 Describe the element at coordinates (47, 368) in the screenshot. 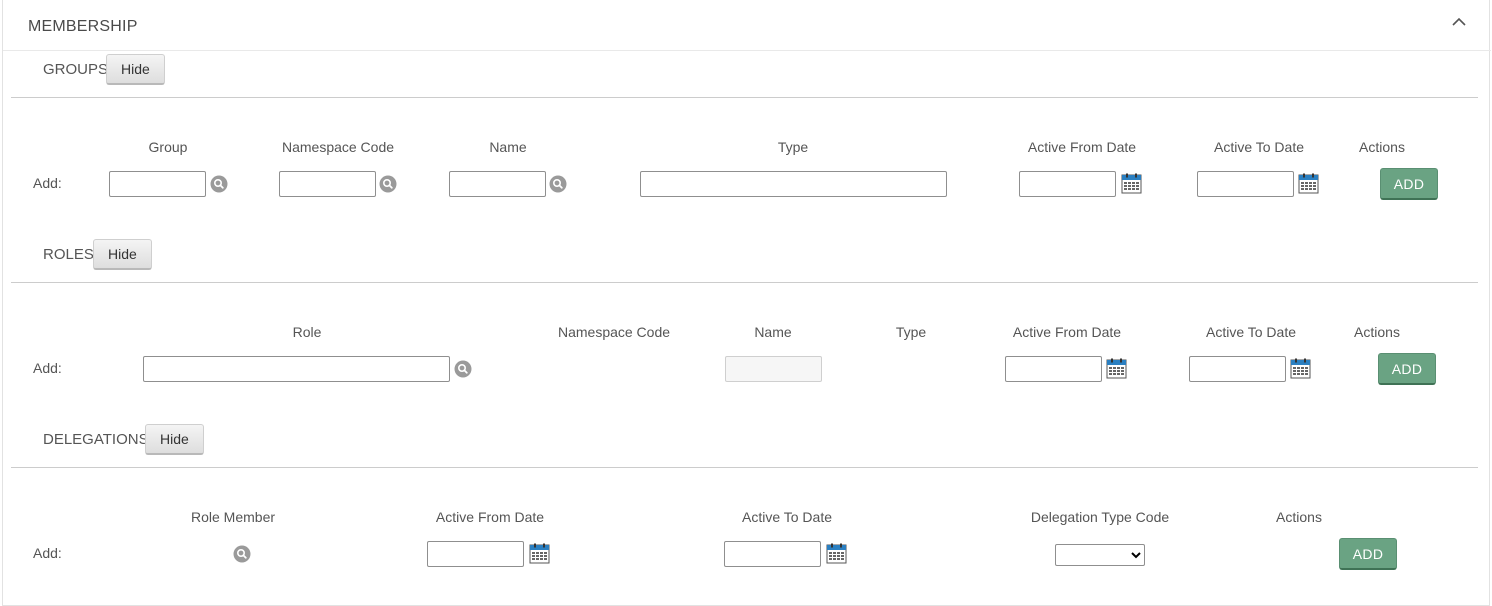

I see `roles-add-label: Add:` at that location.